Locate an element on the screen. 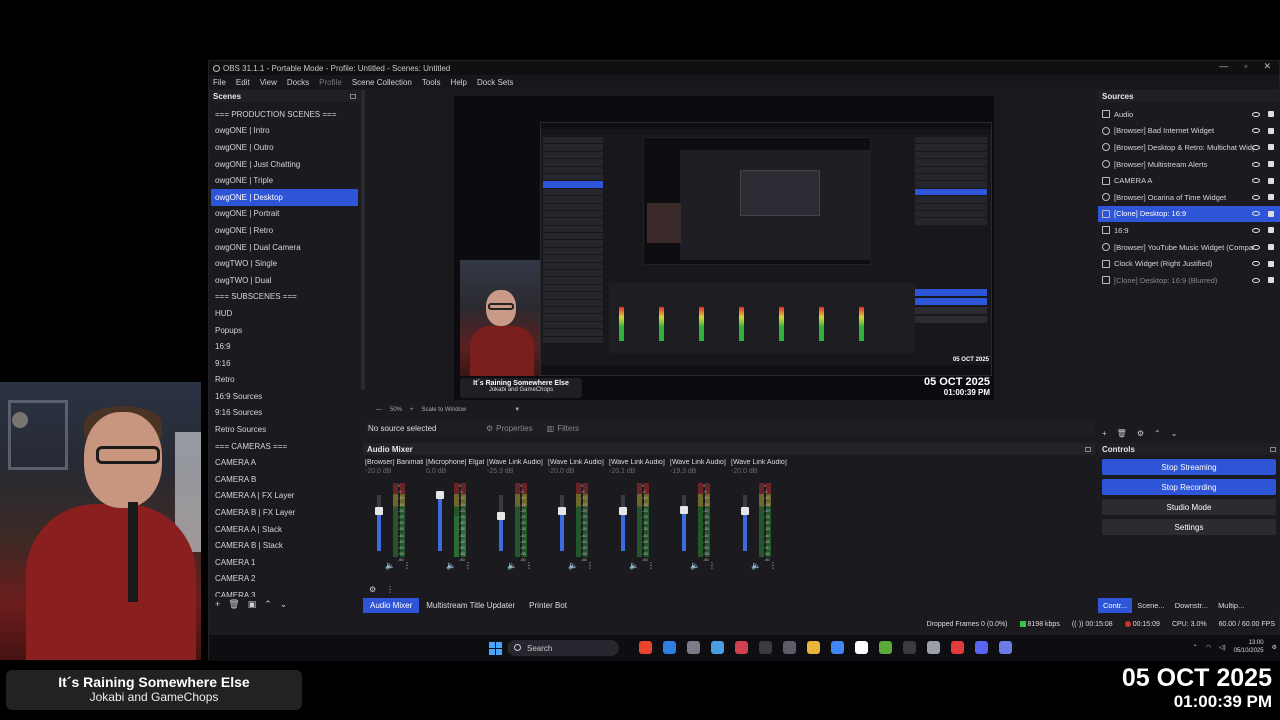 The width and height of the screenshot is (1280, 720). scene-item: owgTWO | Dual is located at coordinates (284, 280).